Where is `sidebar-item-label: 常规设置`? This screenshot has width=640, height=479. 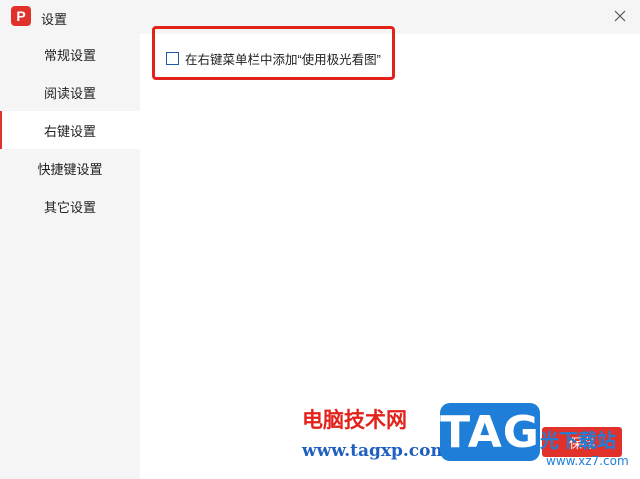
sidebar-item-label: 常规设置 is located at coordinates (69, 55).